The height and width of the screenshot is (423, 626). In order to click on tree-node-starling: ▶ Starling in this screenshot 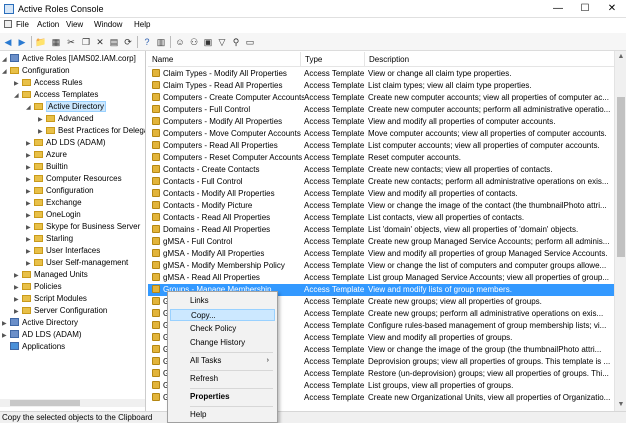, I will do `click(49, 238)`.